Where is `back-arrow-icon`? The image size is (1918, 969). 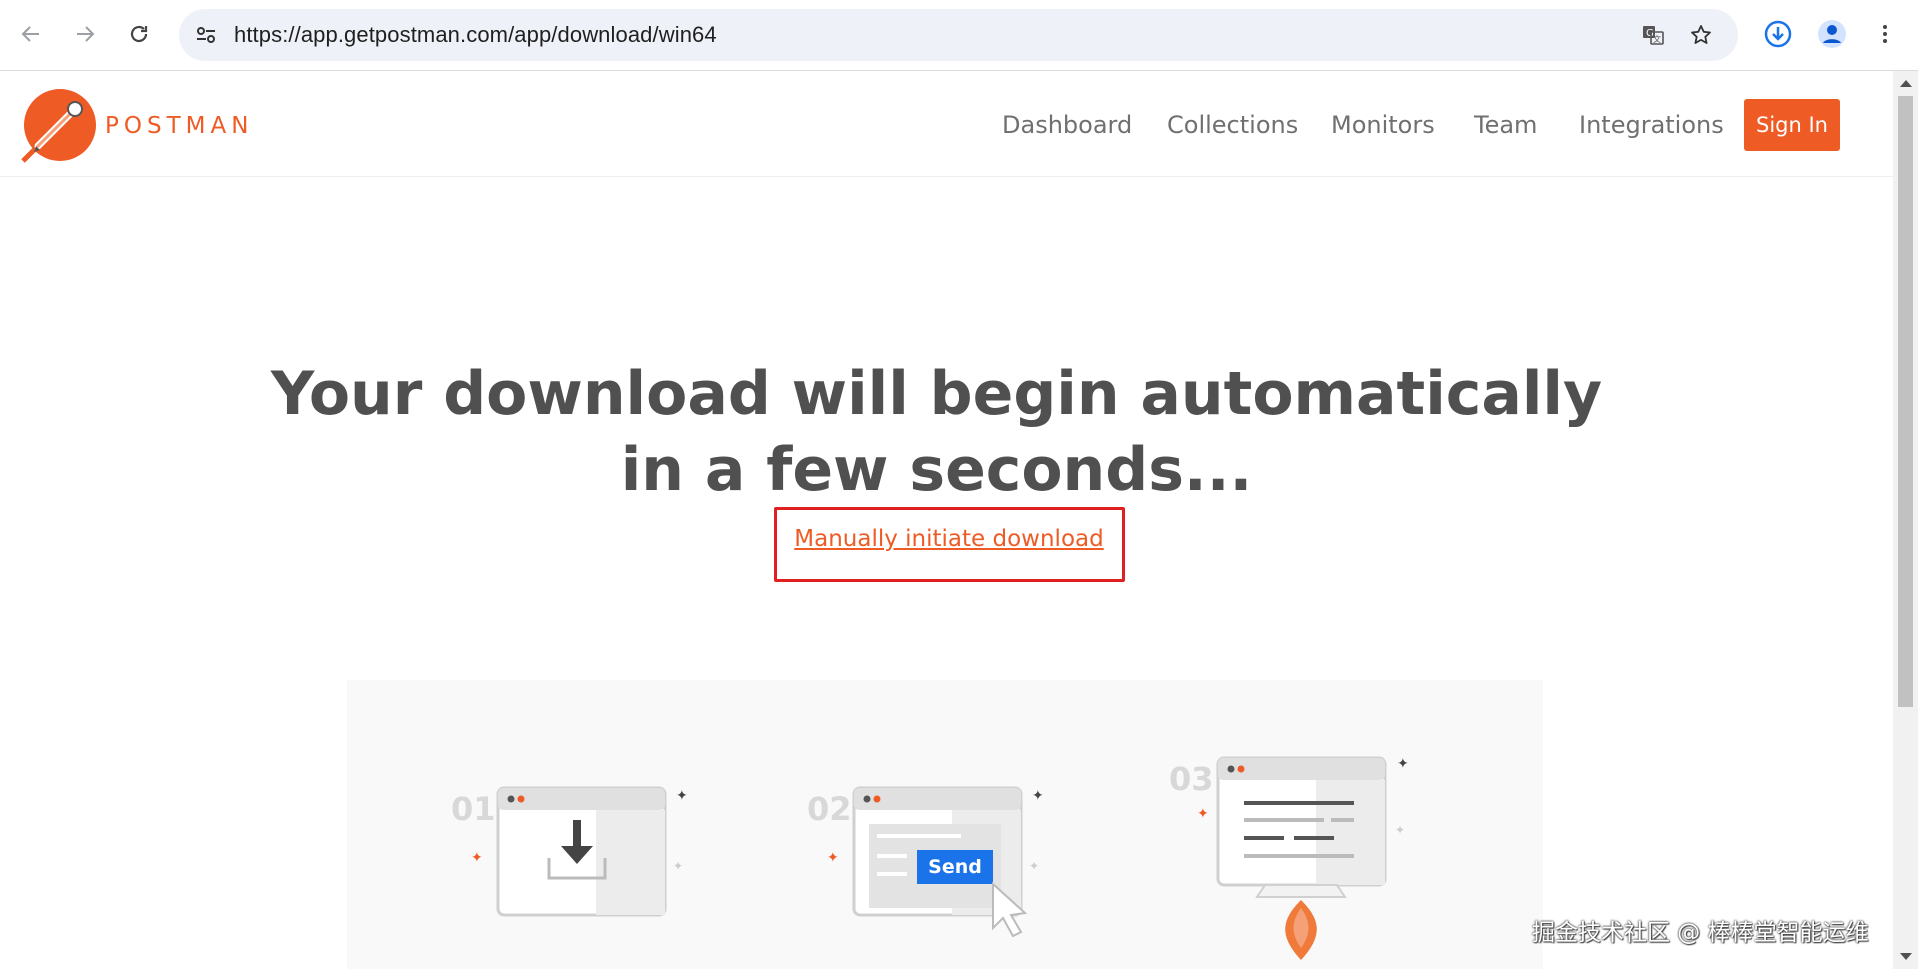
back-arrow-icon is located at coordinates (30, 34).